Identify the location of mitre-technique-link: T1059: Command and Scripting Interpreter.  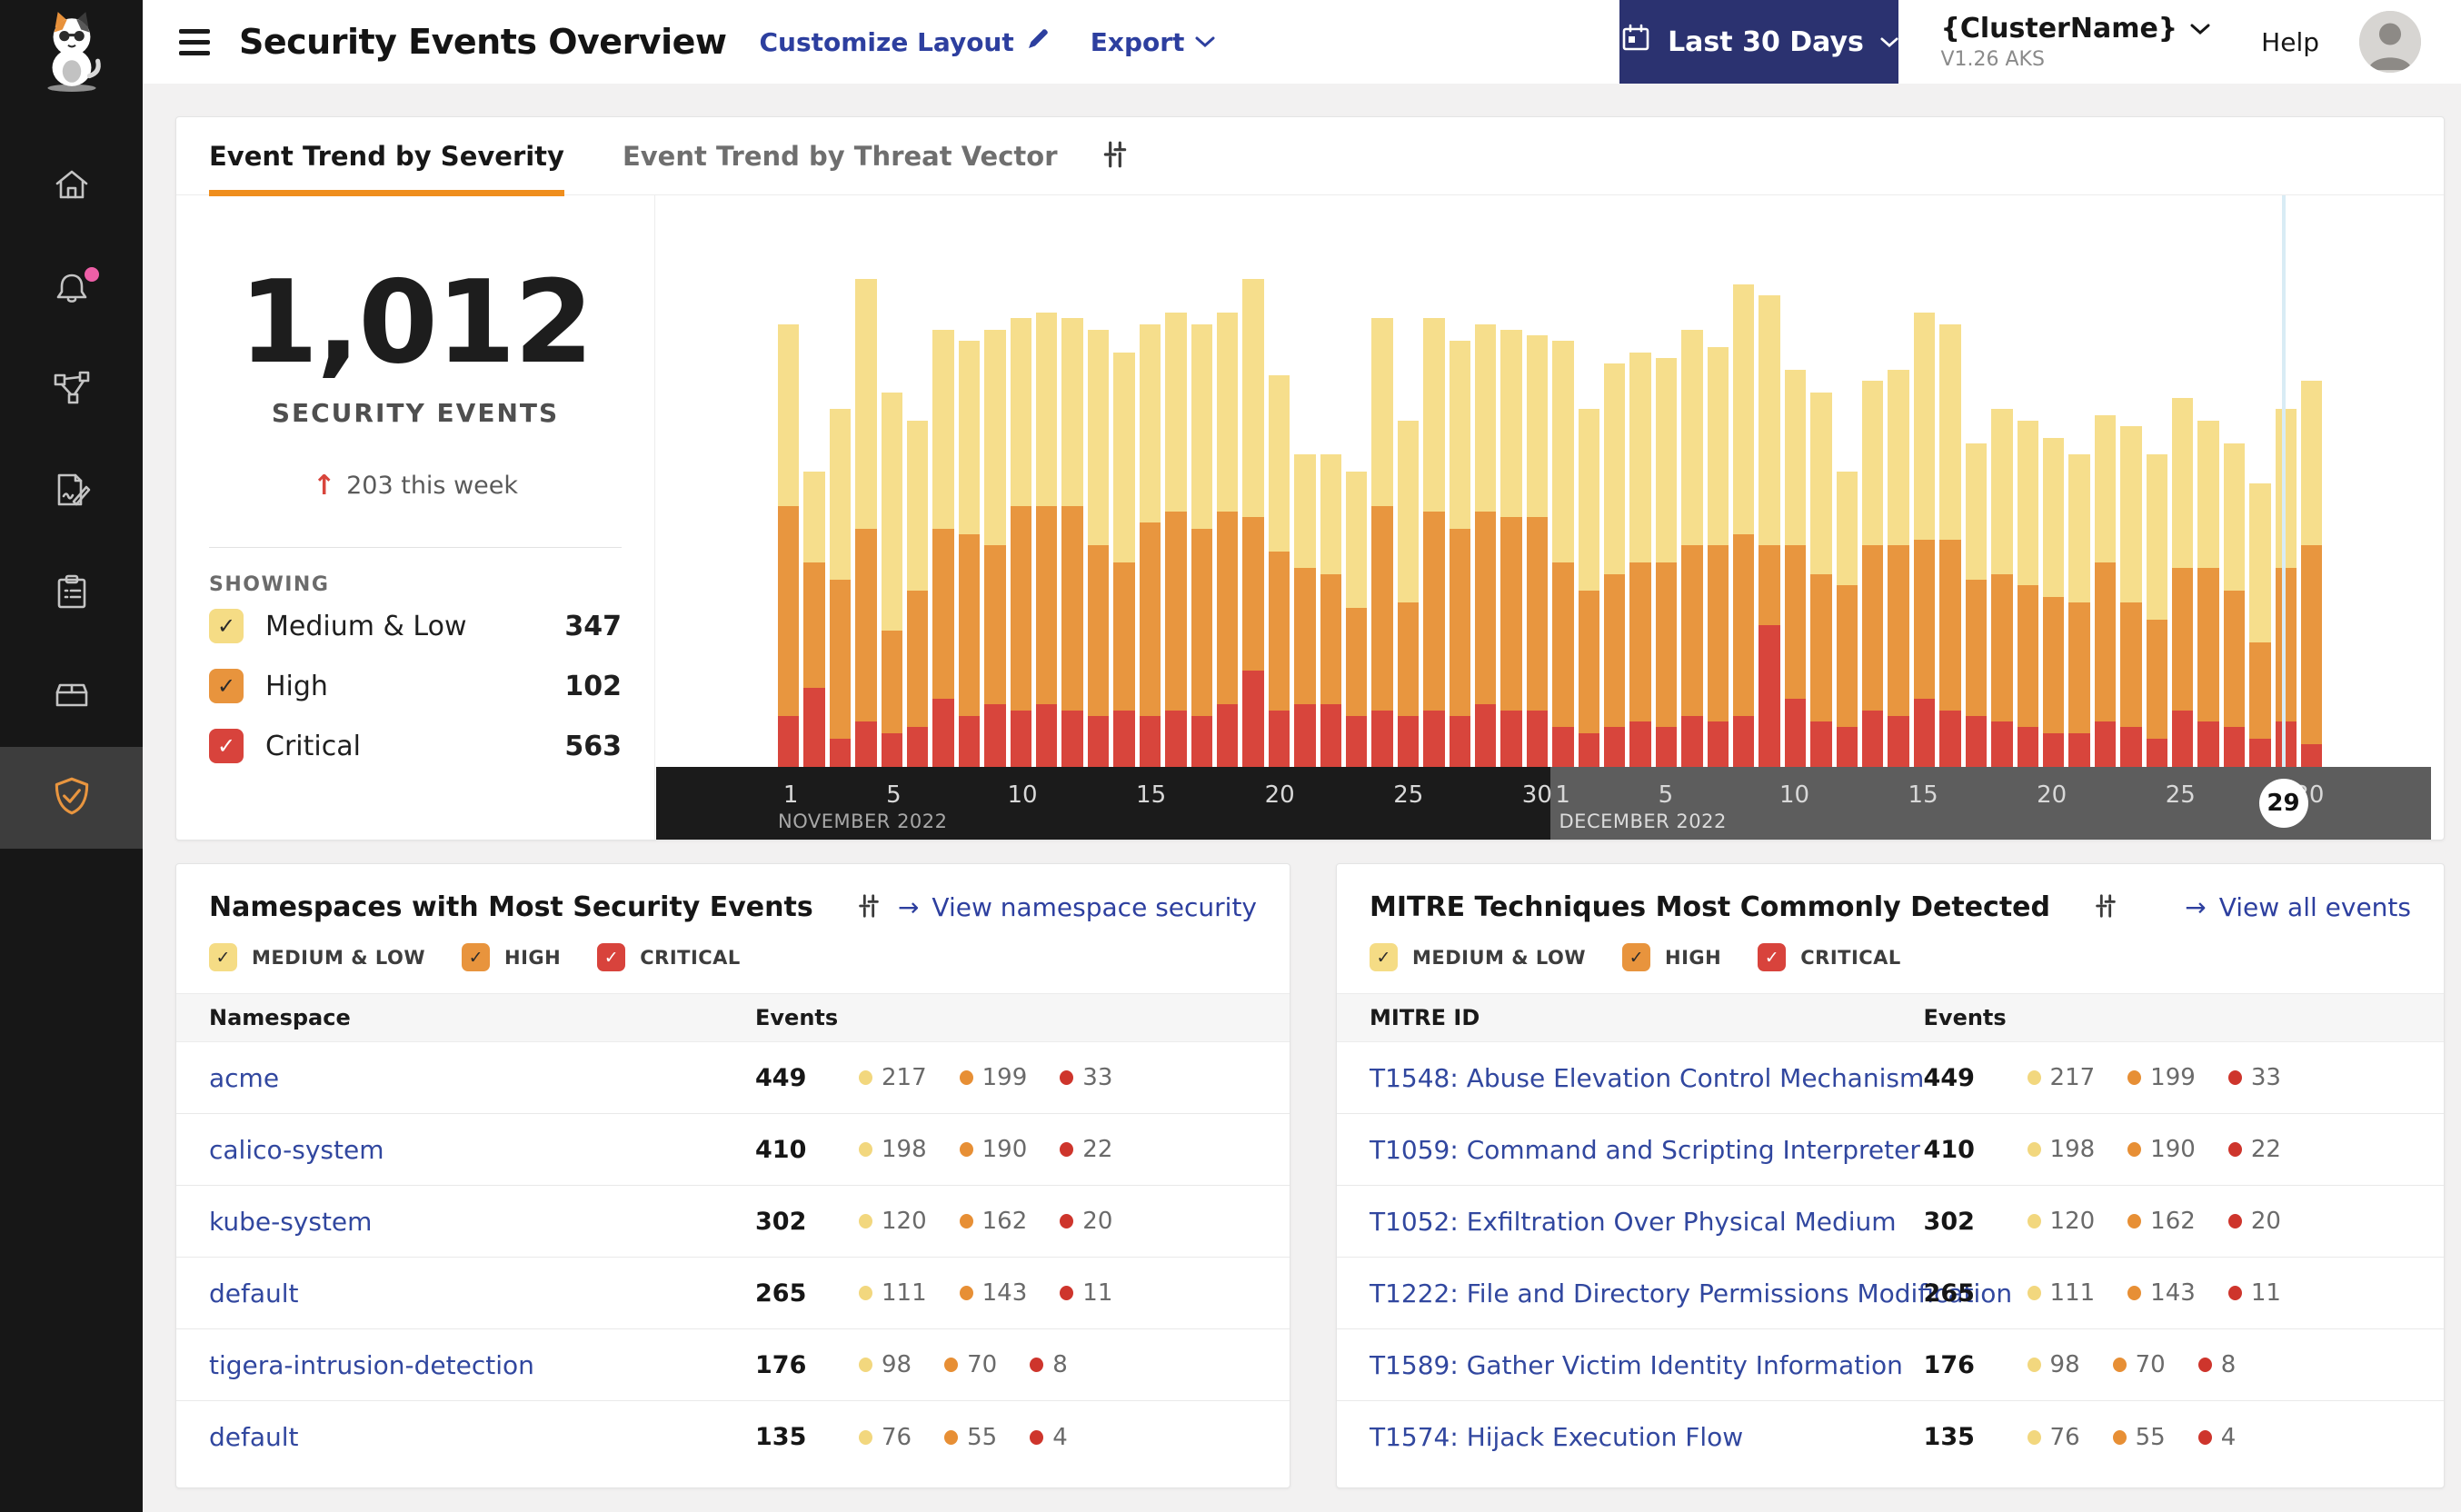
(1645, 1150).